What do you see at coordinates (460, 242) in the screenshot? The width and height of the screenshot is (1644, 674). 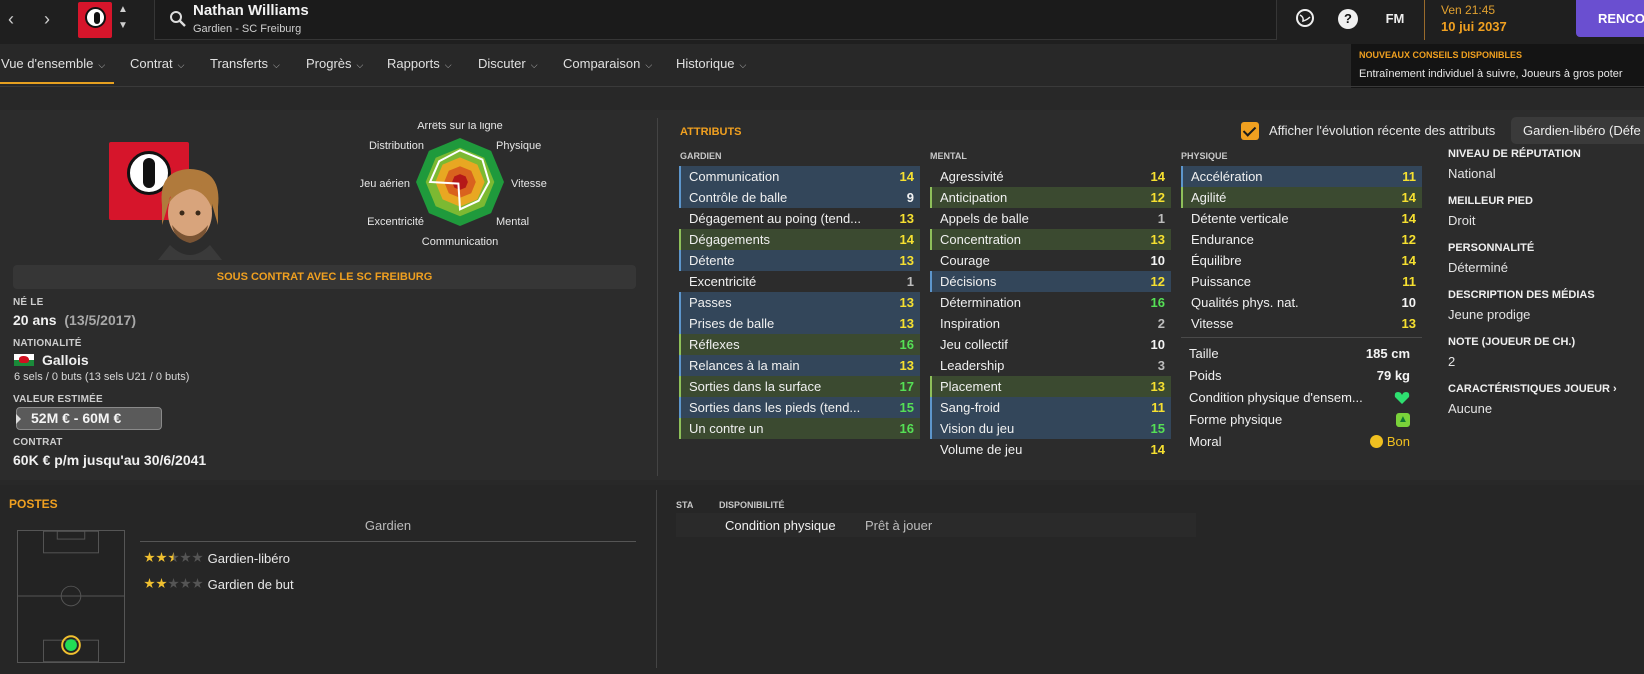 I see `radar-label-communication: Communication` at bounding box center [460, 242].